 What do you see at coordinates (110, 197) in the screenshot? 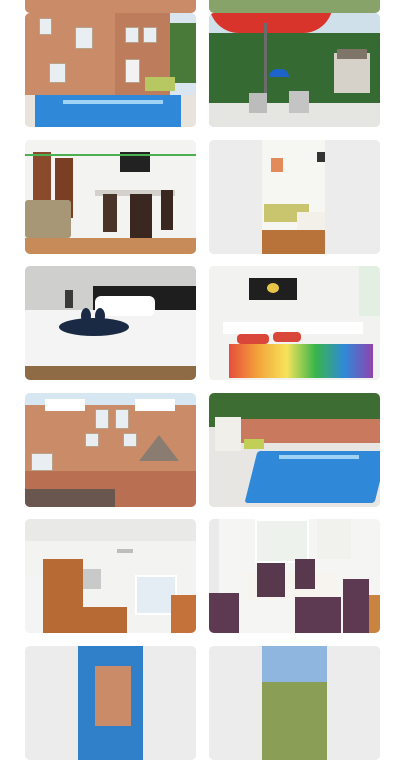
I see `gallery-photo-living-dining` at bounding box center [110, 197].